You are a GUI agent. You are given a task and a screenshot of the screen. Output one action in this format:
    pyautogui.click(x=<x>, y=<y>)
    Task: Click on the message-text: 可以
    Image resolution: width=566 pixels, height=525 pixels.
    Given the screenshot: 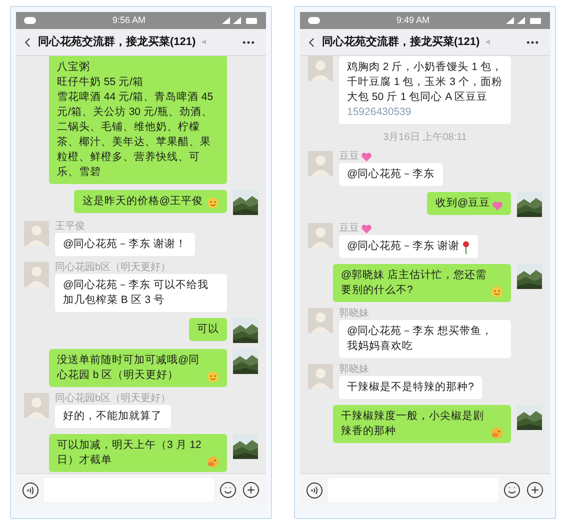 What is the action you would take?
    pyautogui.click(x=208, y=329)
    